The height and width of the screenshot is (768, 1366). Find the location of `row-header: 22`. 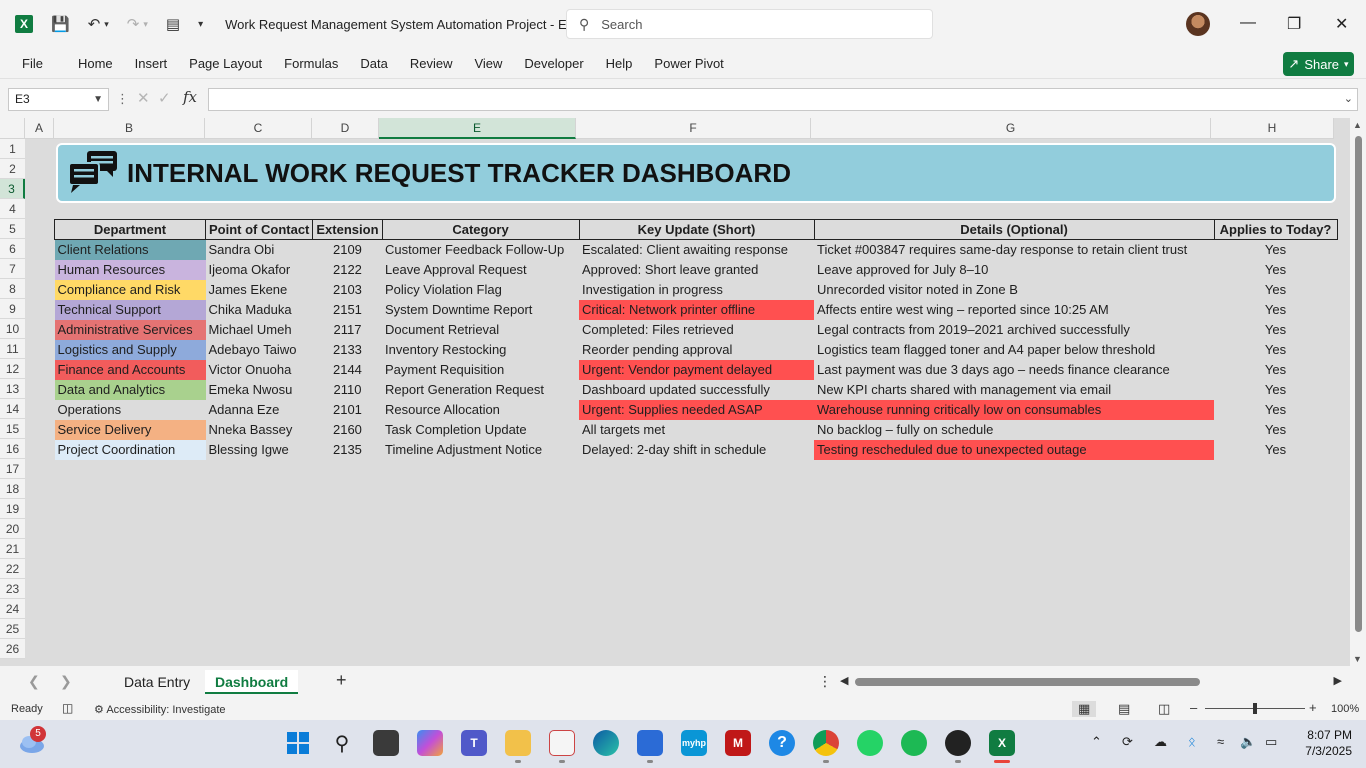

row-header: 22 is located at coordinates (12, 569).